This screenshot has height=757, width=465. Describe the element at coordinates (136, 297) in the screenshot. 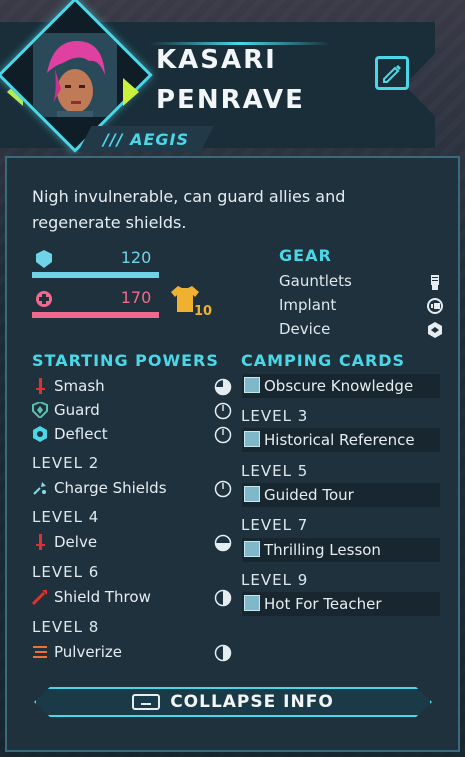

I see `health-value: 170` at that location.